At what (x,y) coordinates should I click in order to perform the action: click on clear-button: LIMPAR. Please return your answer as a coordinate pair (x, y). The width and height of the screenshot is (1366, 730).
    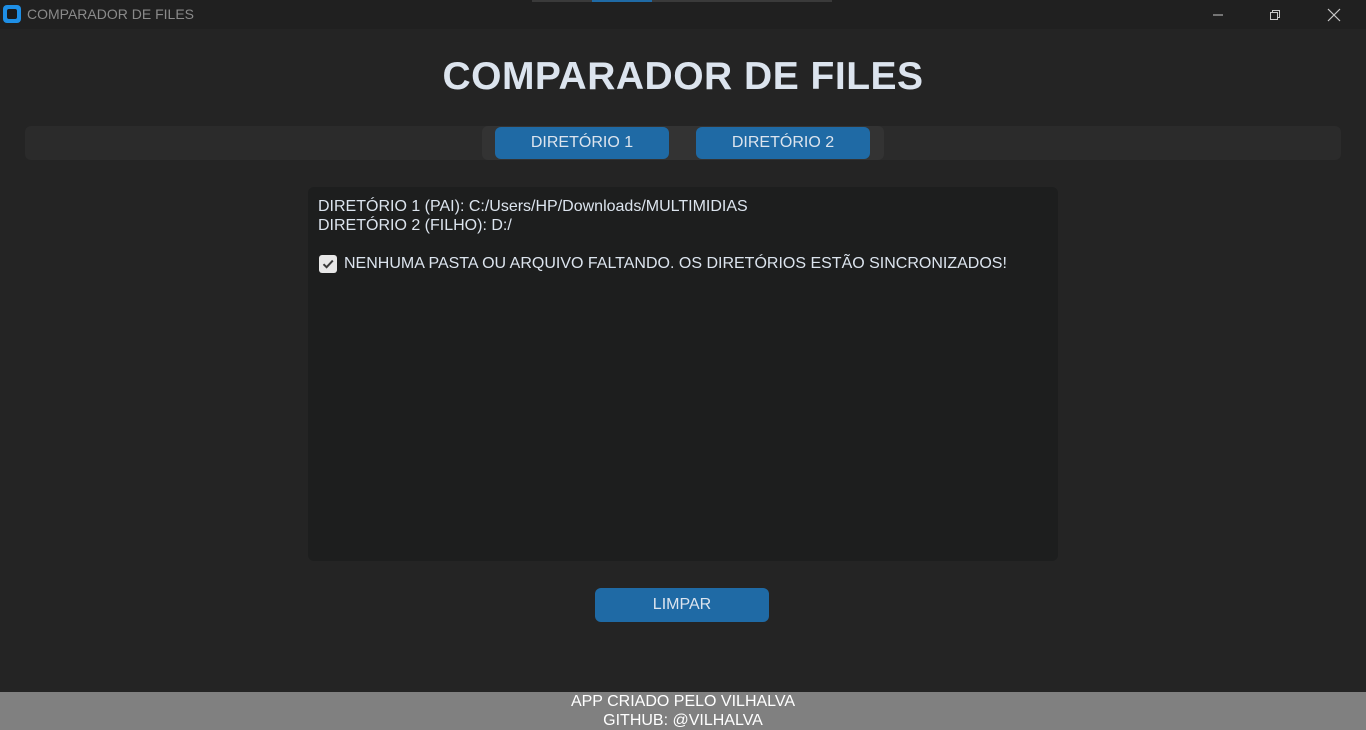
    Looking at the image, I should click on (682, 605).